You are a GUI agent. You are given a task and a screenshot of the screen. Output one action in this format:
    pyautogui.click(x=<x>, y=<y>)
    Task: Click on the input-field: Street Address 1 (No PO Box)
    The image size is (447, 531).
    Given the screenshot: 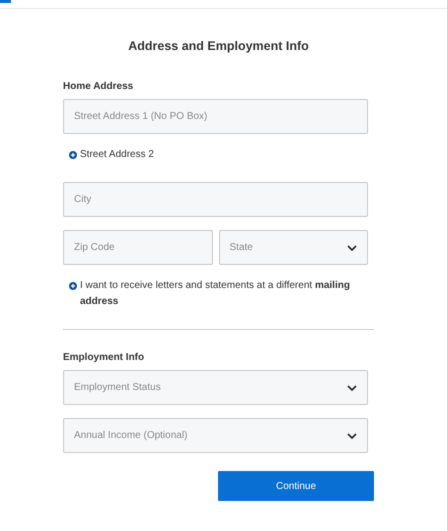 What is the action you would take?
    pyautogui.click(x=215, y=116)
    